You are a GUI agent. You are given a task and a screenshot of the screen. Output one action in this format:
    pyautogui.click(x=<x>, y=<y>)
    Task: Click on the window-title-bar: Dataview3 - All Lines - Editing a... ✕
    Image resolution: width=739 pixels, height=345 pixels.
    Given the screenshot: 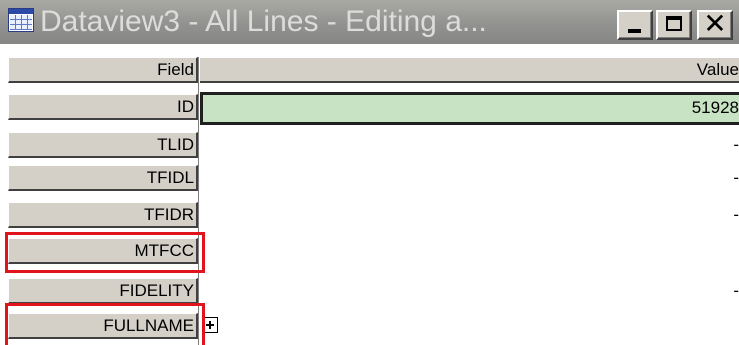 What is the action you would take?
    pyautogui.click(x=369, y=22)
    